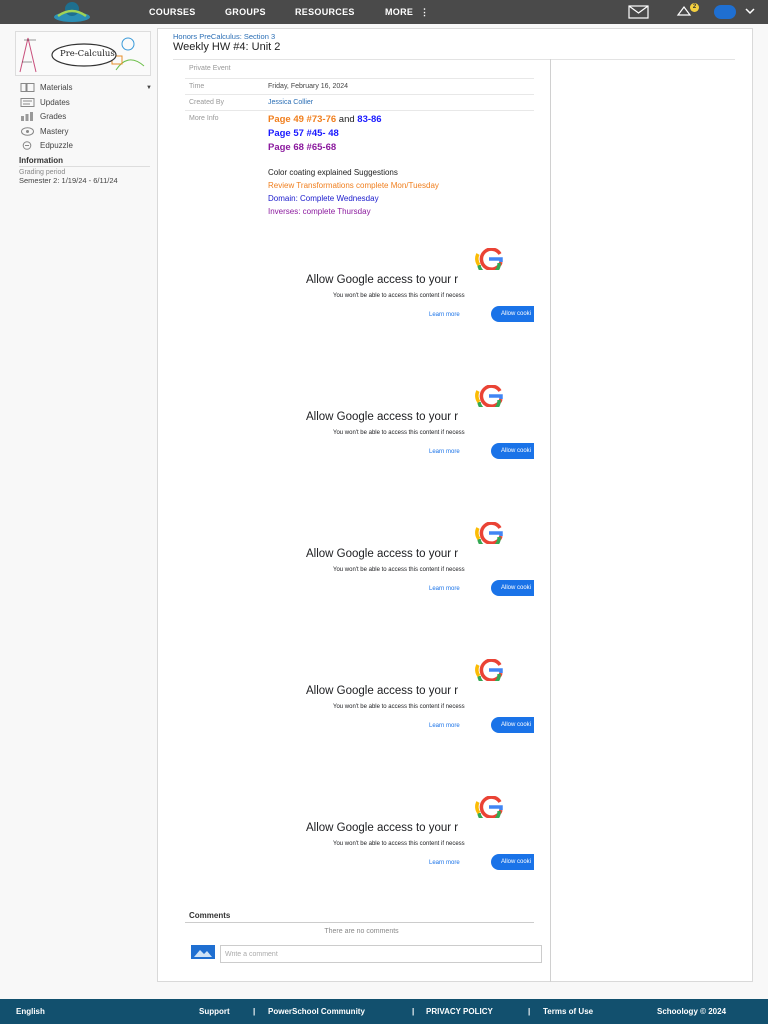 The width and height of the screenshot is (768, 1024). Describe the element at coordinates (333, 172) in the screenshot. I see `notes-heading: Color coating explained Suggestions` at that location.